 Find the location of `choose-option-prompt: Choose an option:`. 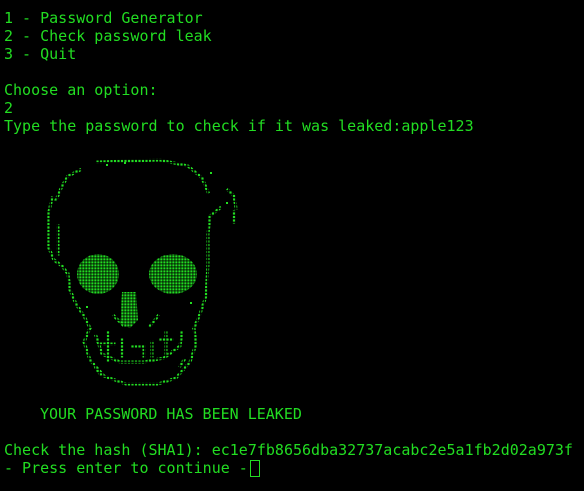

choose-option-prompt: Choose an option: is located at coordinates (81, 90).